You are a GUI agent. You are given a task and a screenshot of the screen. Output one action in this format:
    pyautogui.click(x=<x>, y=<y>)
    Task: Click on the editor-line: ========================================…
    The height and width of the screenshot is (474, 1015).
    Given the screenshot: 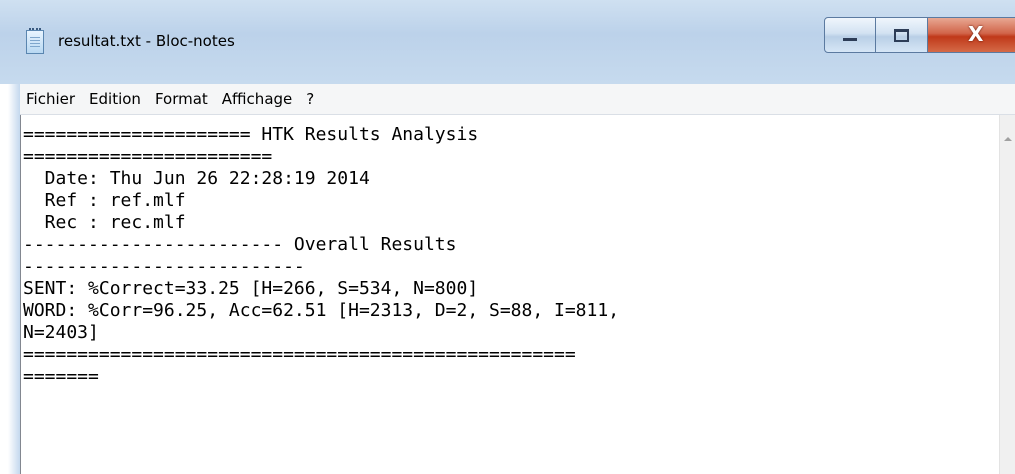 What is the action you would take?
    pyautogui.click(x=299, y=354)
    